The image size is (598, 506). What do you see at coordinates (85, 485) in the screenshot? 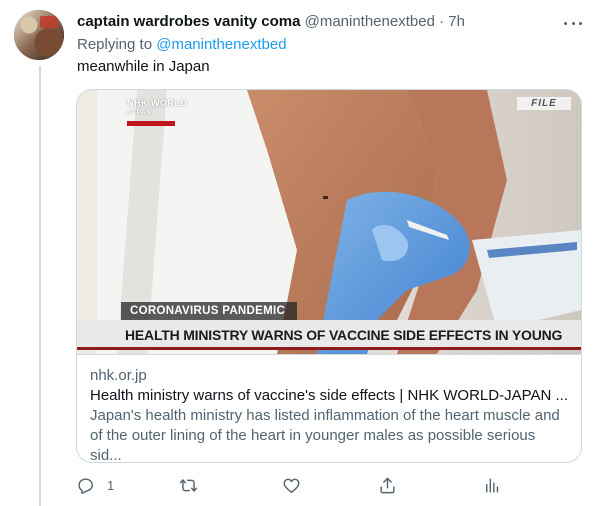
I see `reply-icon` at bounding box center [85, 485].